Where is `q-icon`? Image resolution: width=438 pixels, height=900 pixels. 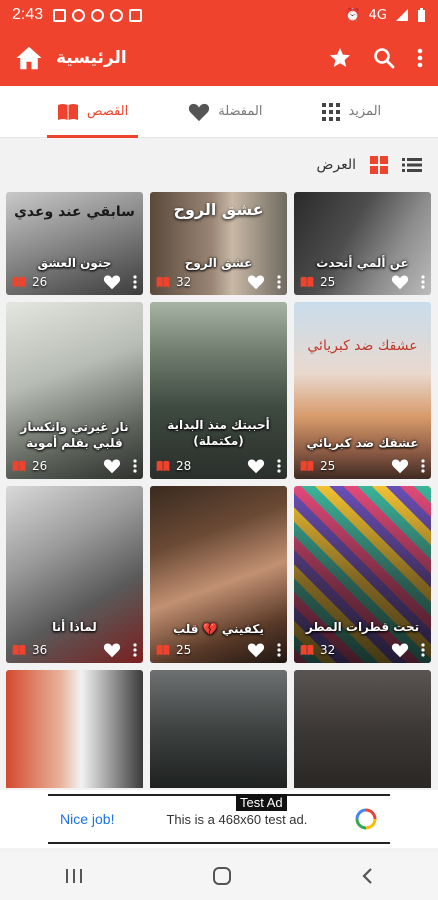
q-icon is located at coordinates (98, 15).